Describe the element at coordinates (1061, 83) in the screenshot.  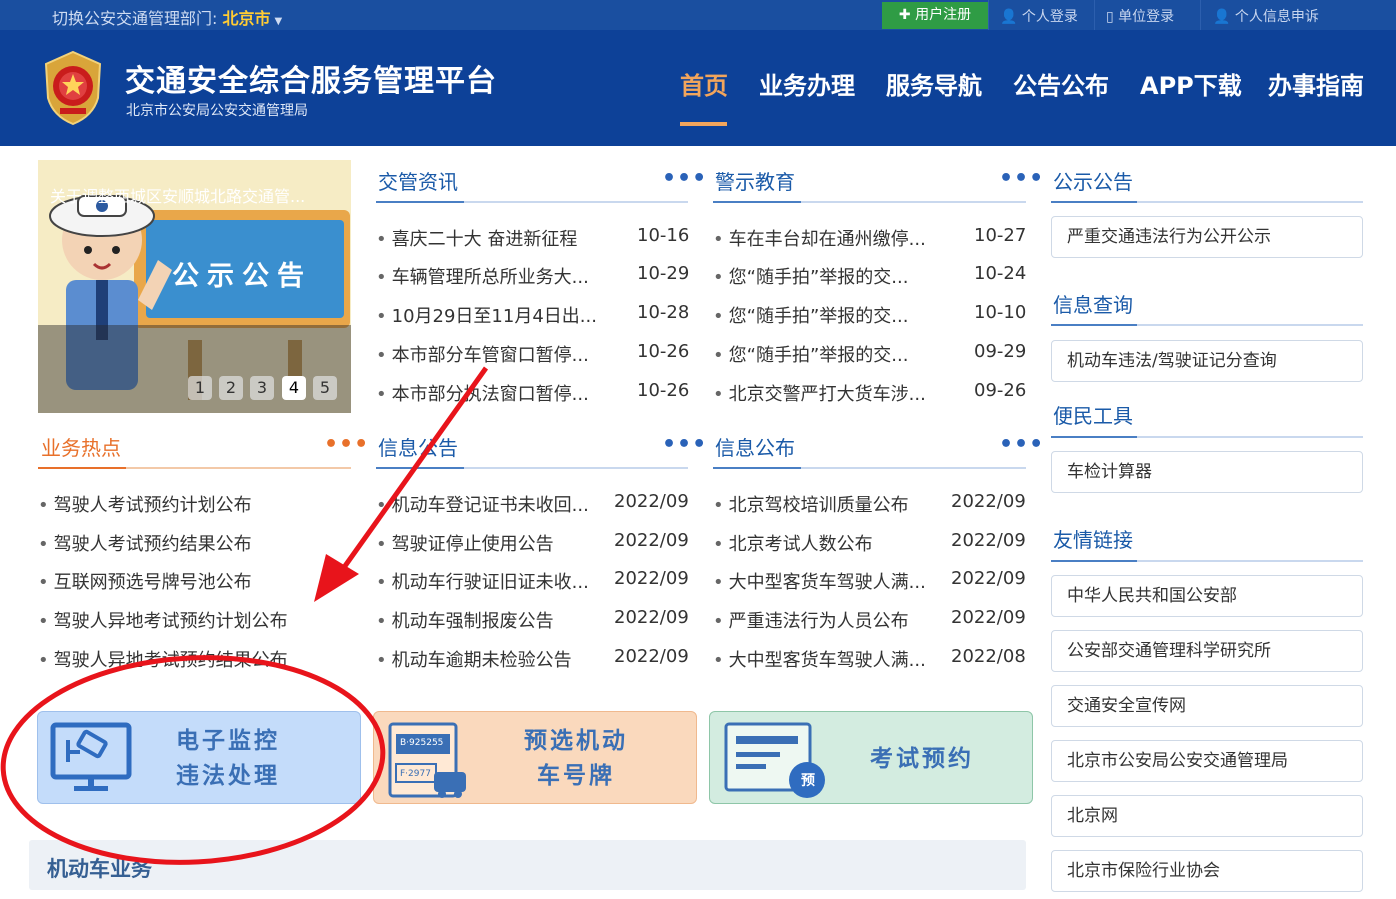
I see `nav-announcements: 公告公布` at that location.